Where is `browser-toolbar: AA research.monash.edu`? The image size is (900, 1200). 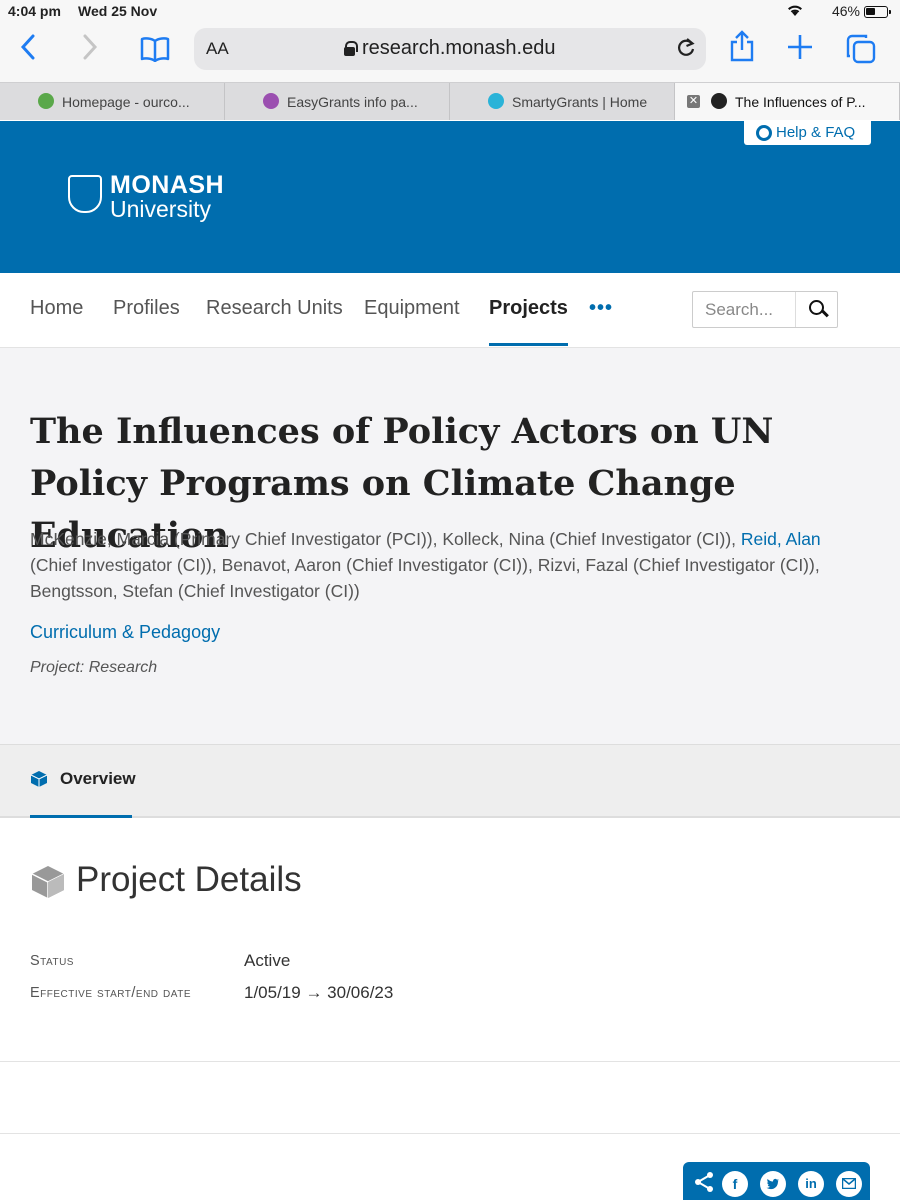
browser-toolbar: AA research.monash.edu is located at coordinates (450, 53).